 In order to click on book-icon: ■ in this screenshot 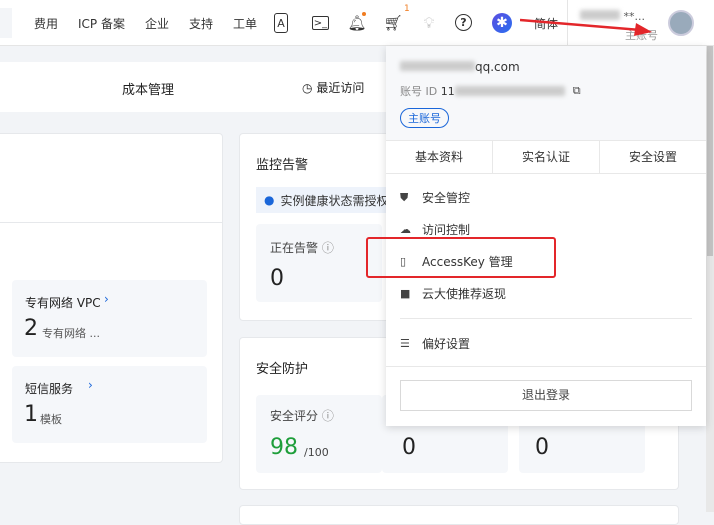, I will do `click(405, 293)`.